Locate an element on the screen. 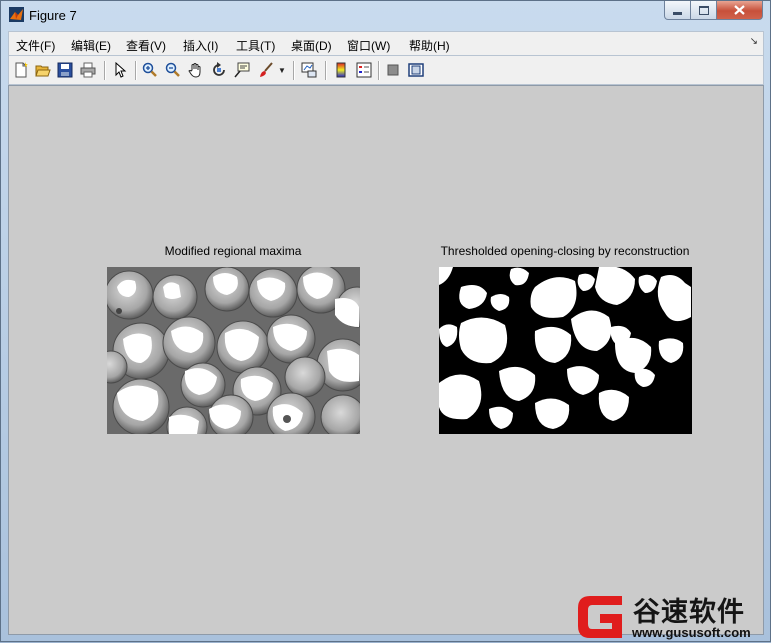  link-plot-button is located at coordinates (309, 70).